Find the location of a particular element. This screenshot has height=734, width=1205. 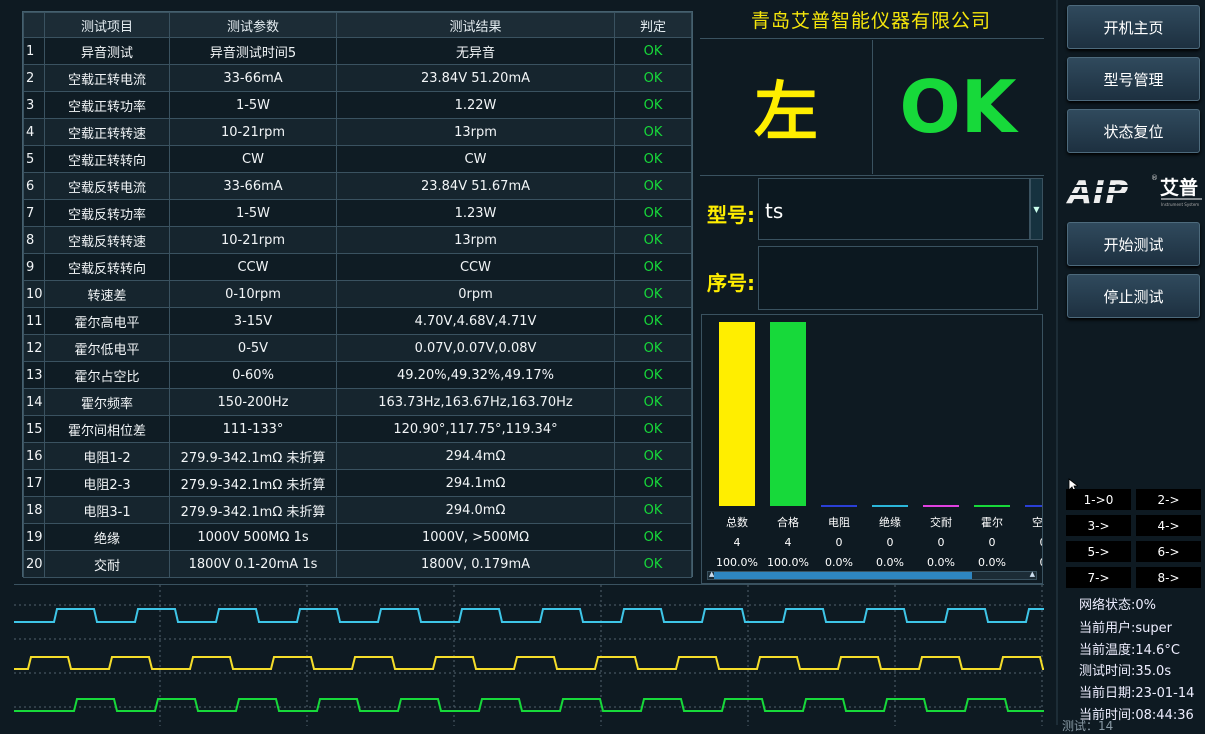

row-param: CCW is located at coordinates (253, 267).